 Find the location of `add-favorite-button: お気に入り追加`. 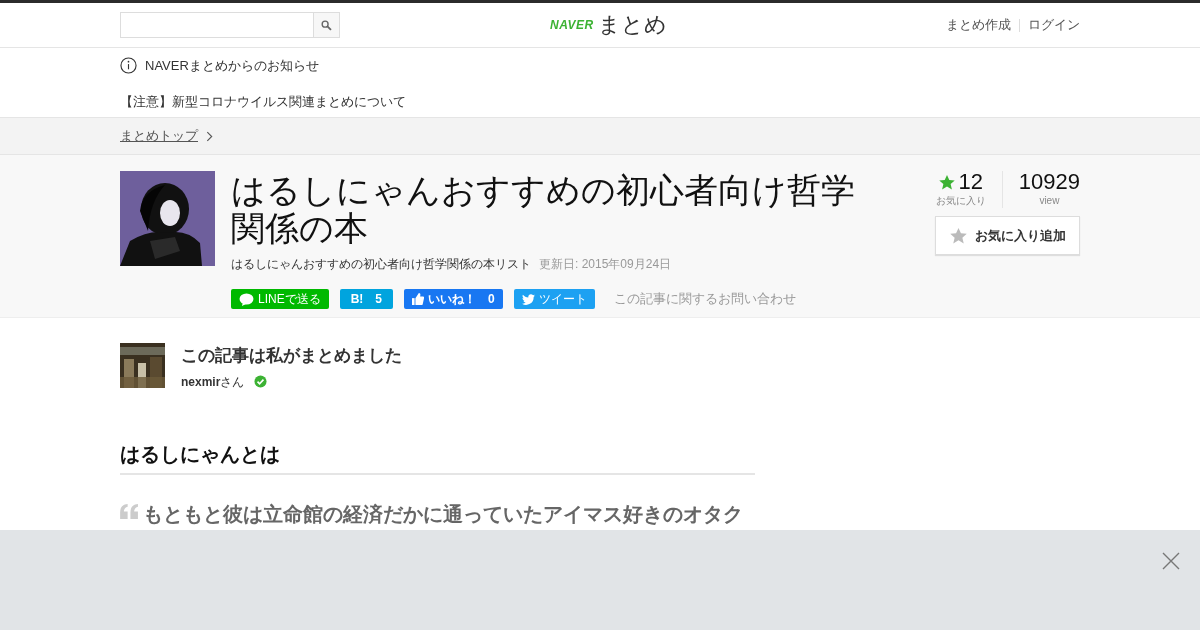

add-favorite-button: お気に入り追加 is located at coordinates (1007, 235).